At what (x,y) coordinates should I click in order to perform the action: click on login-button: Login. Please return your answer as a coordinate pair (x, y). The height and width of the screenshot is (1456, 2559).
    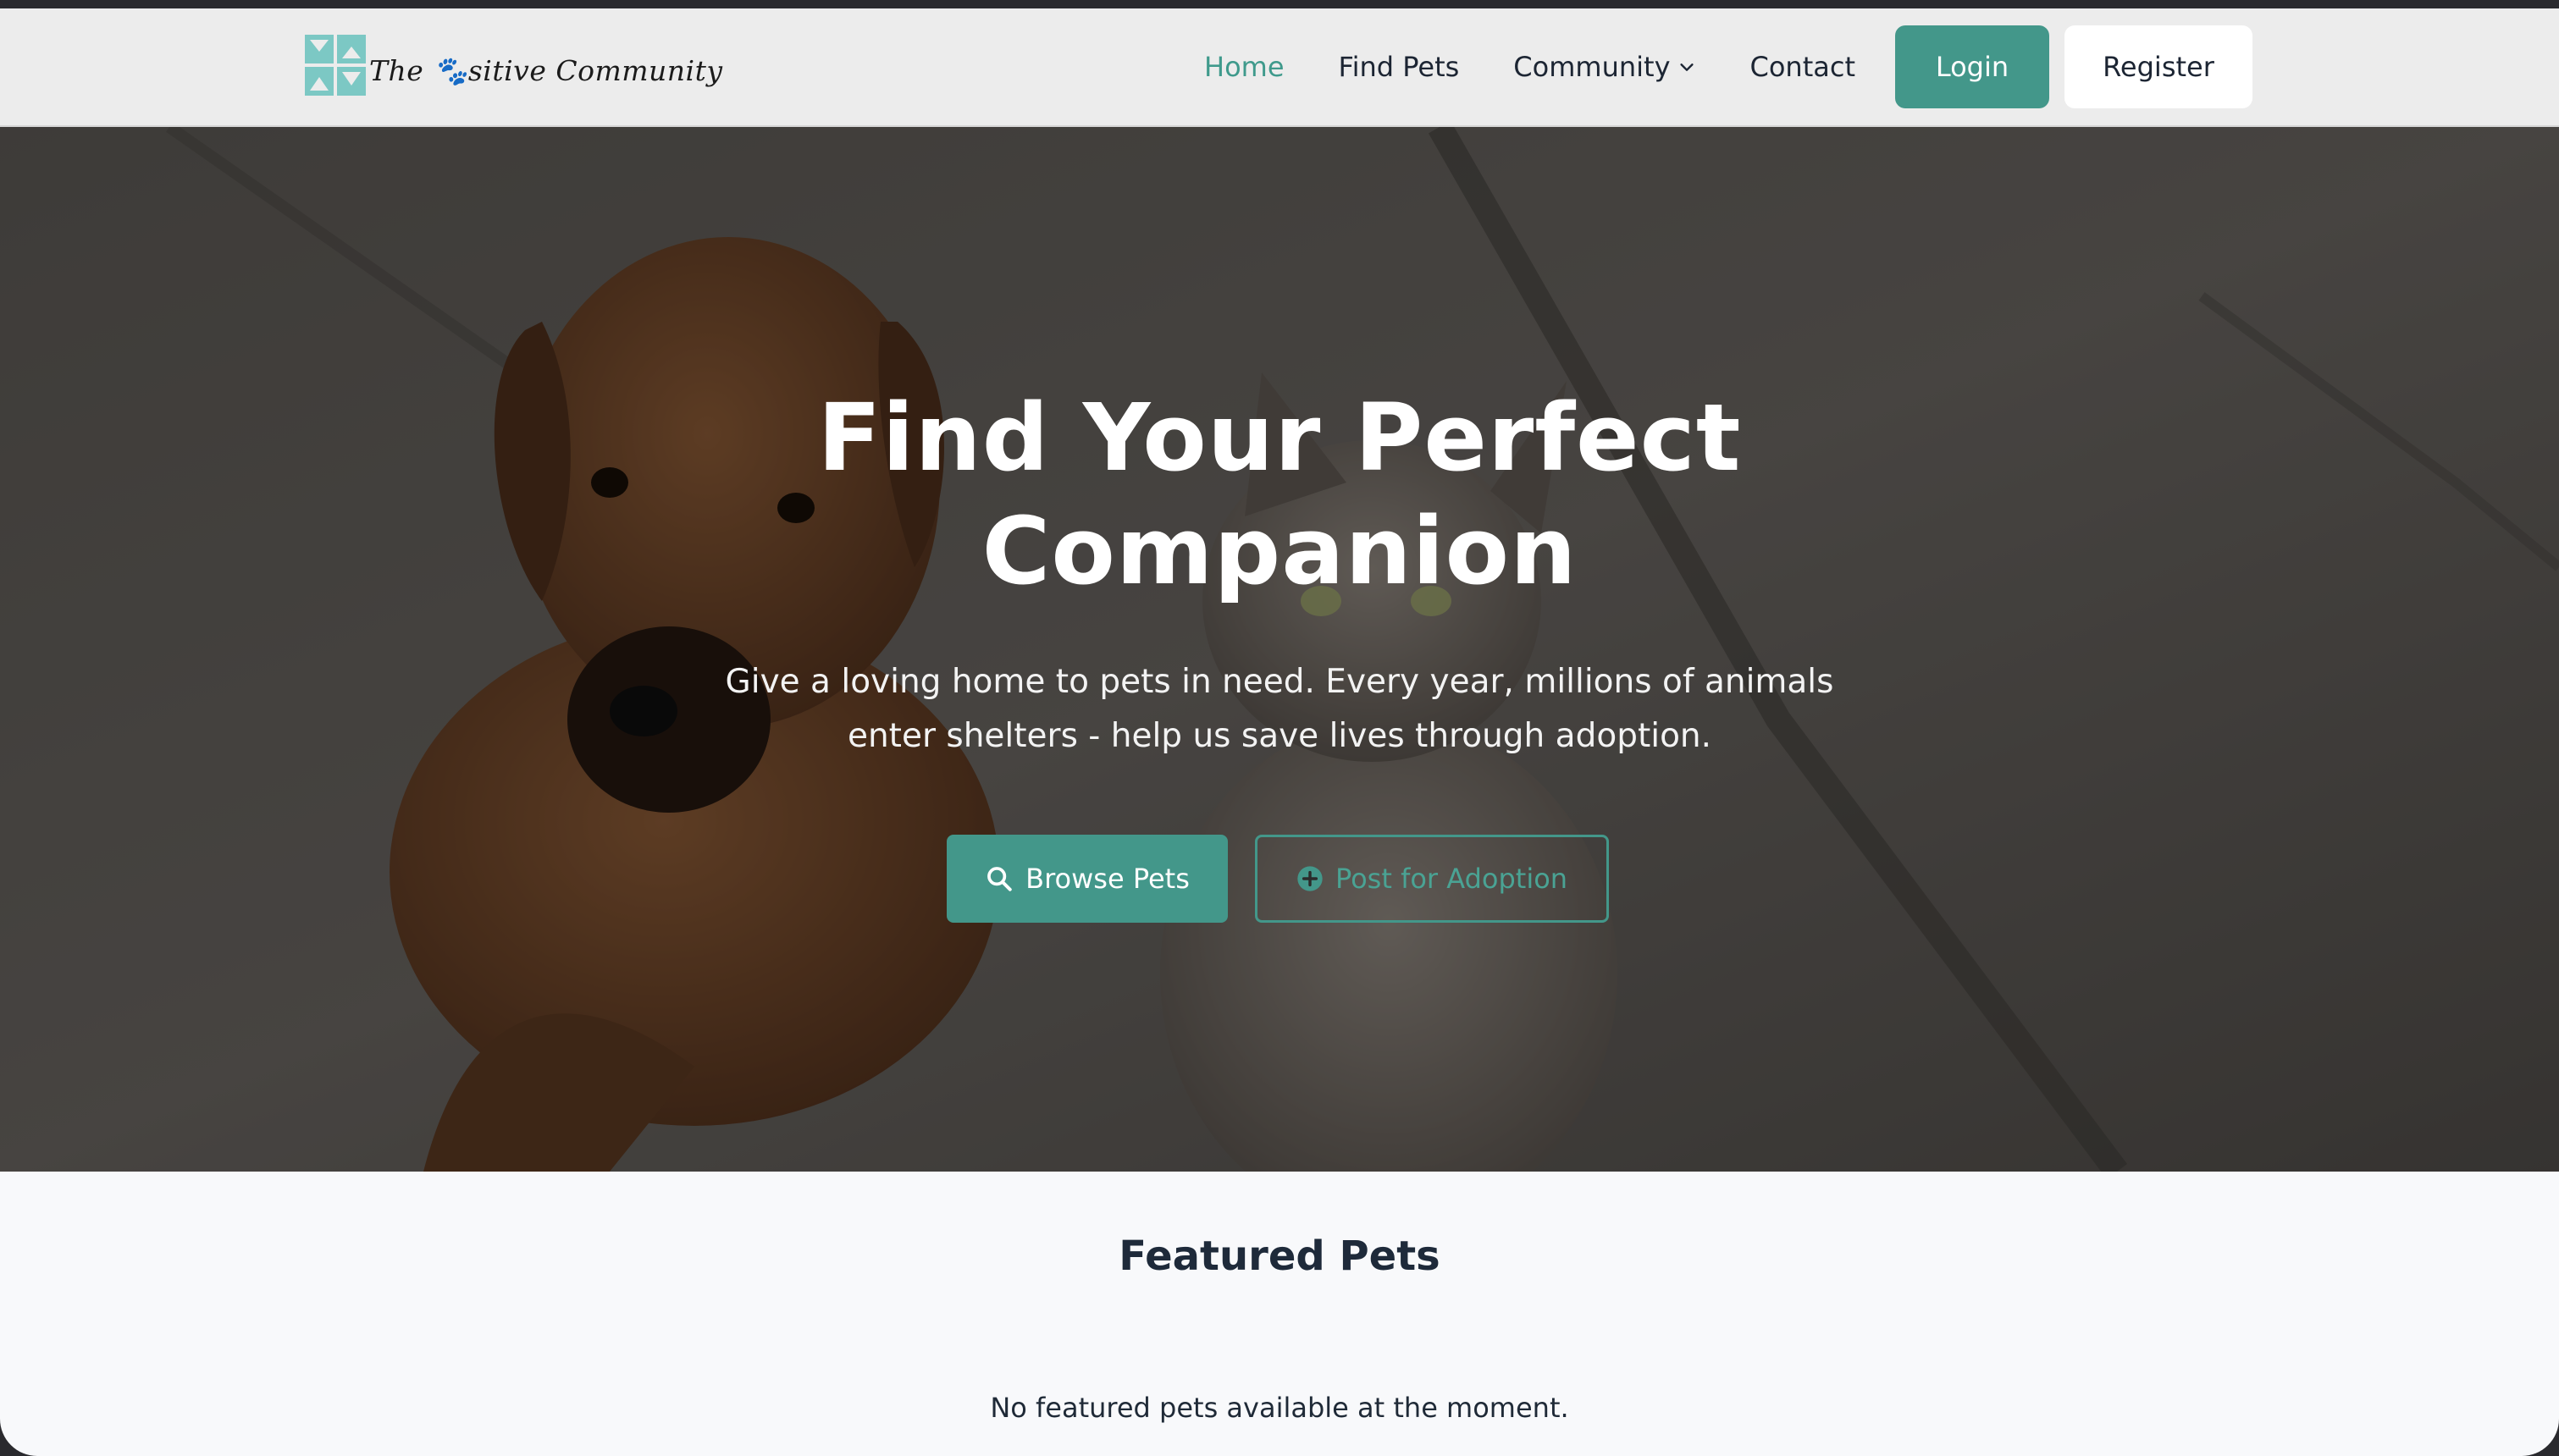
    Looking at the image, I should click on (1972, 66).